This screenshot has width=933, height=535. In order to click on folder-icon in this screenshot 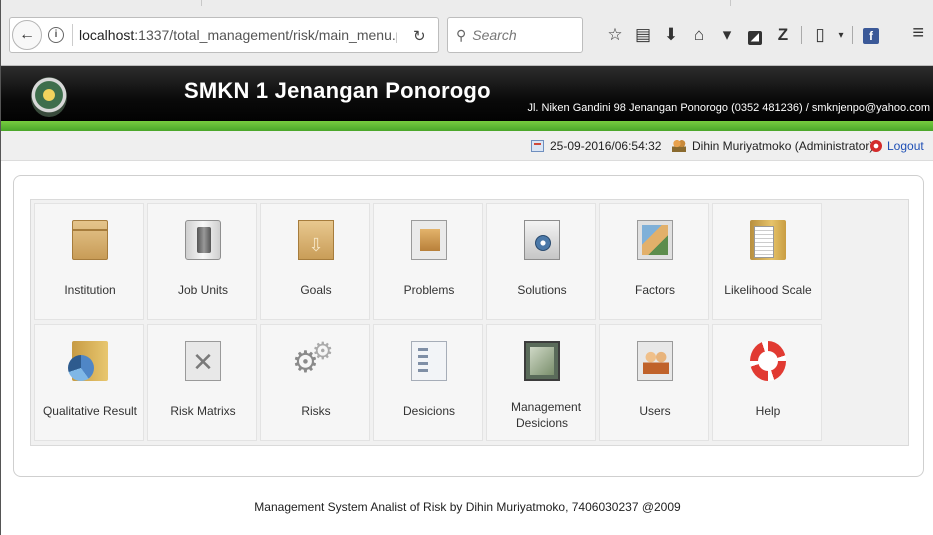, I will do `click(768, 240)`.